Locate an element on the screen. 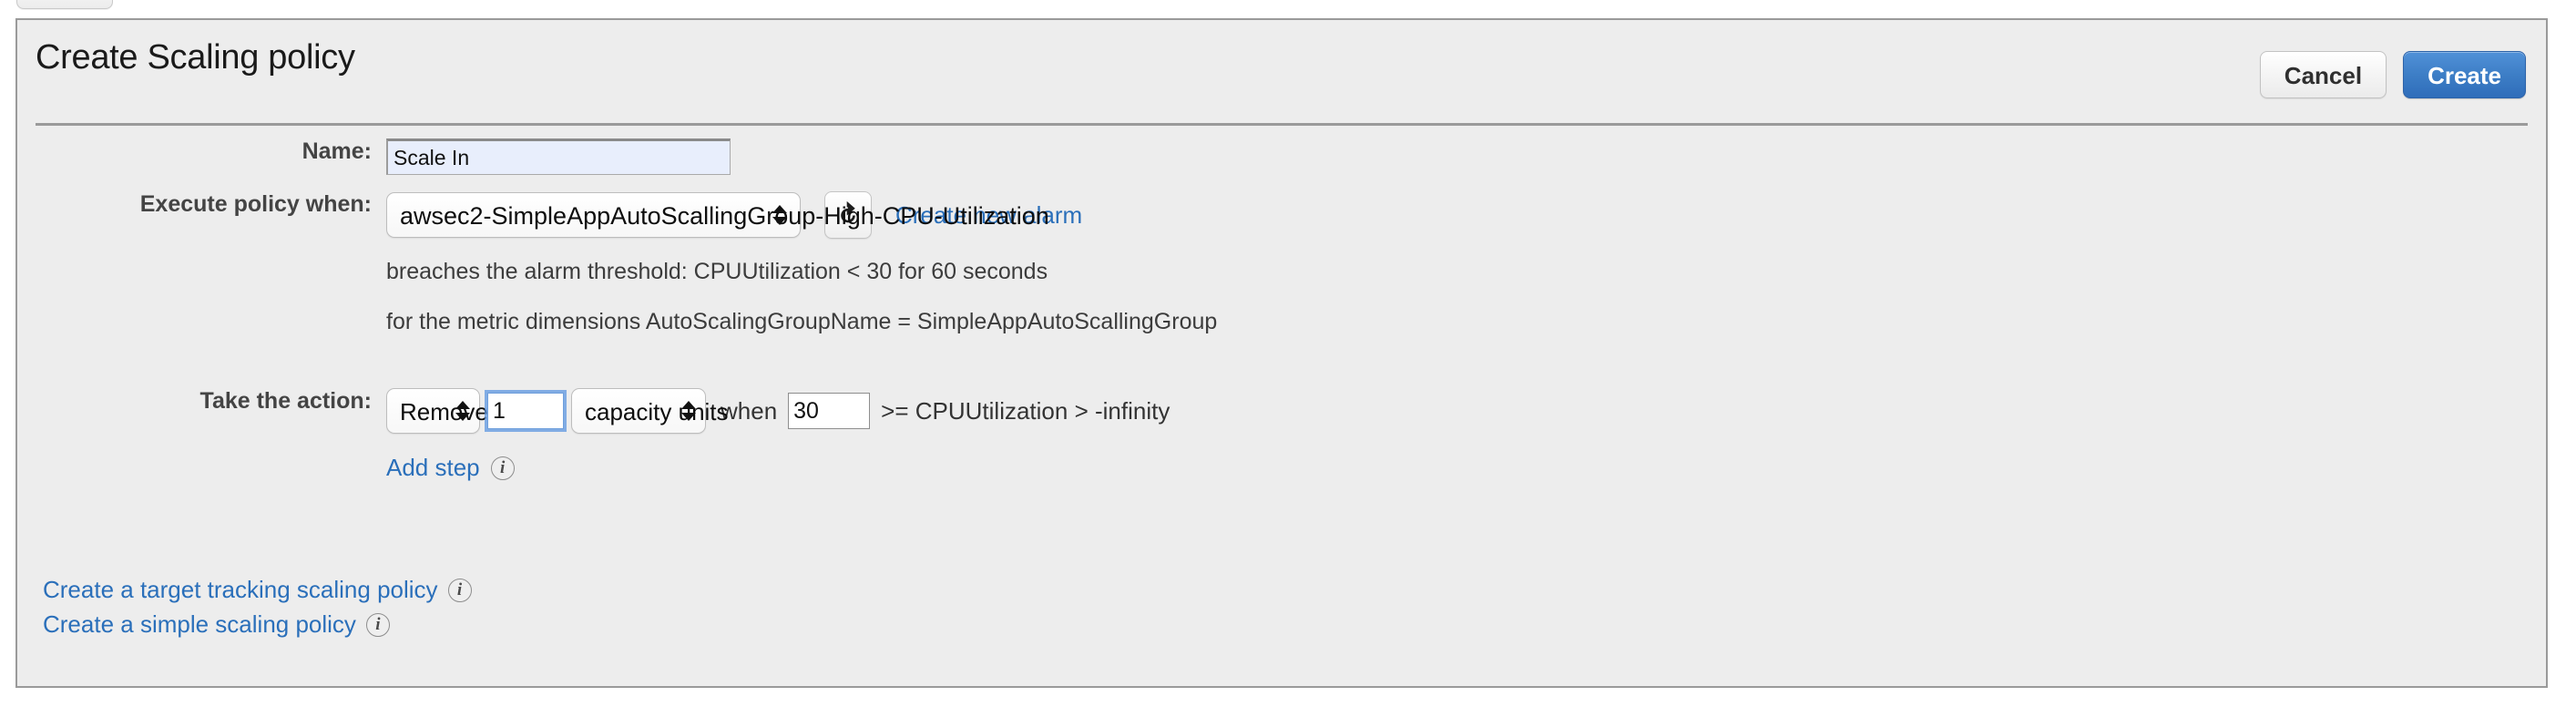 Image resolution: width=2576 pixels, height=707 pixels. threshold-input is located at coordinates (829, 411).